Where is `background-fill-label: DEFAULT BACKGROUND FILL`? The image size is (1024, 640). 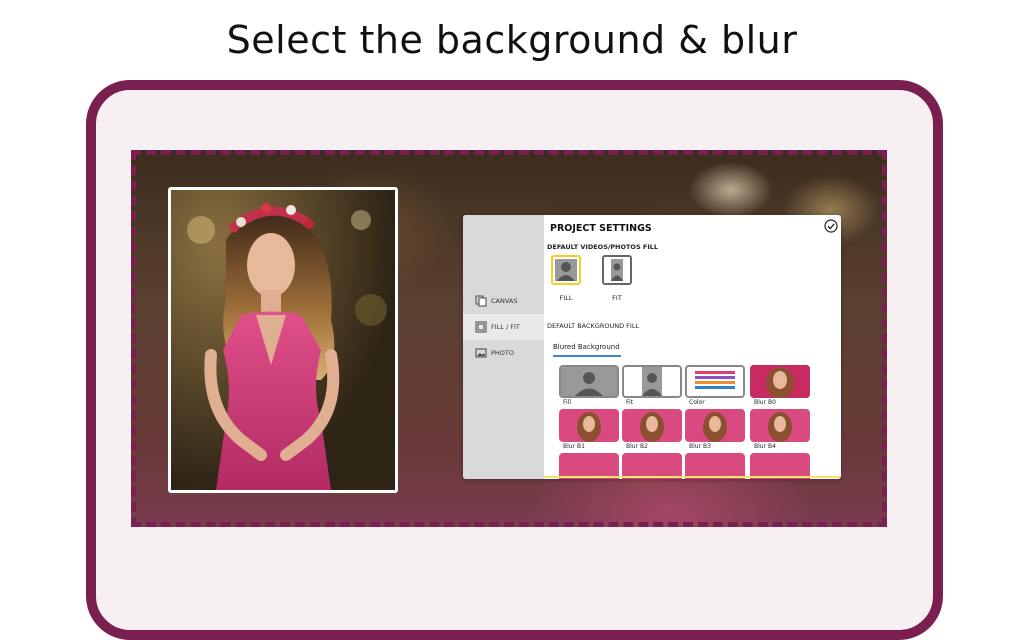 background-fill-label: DEFAULT BACKGROUND FILL is located at coordinates (593, 326).